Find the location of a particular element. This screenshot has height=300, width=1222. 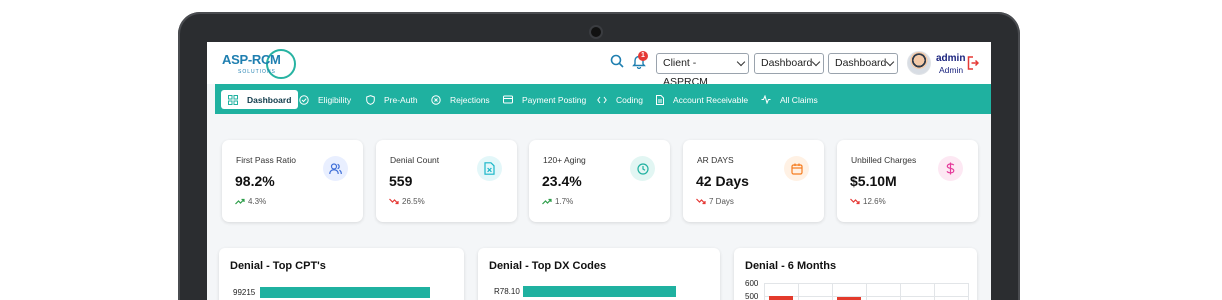

nav-label: Account Receivable is located at coordinates (711, 99).